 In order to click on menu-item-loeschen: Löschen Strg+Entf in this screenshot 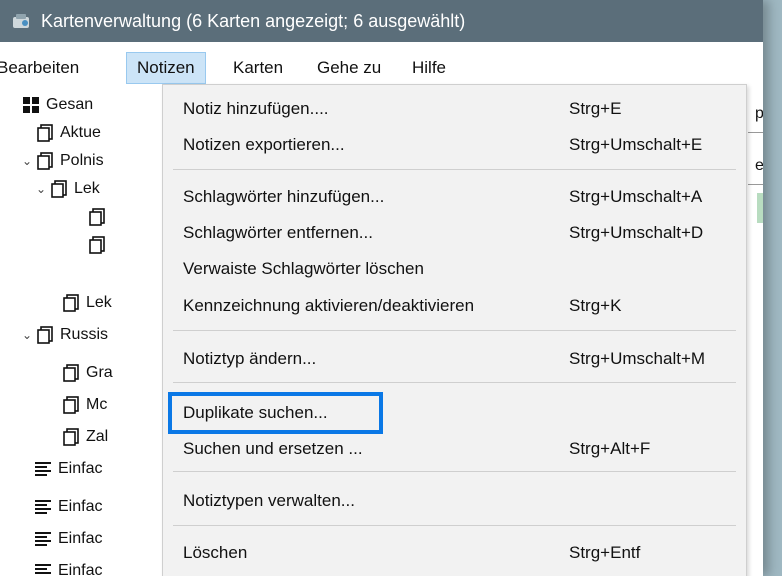, I will do `click(454, 553)`.